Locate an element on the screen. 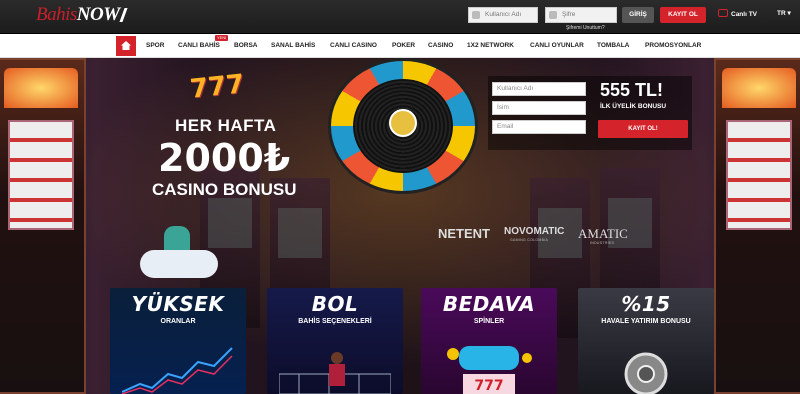 This screenshot has height=394, width=800. record-label is located at coordinates (403, 123).